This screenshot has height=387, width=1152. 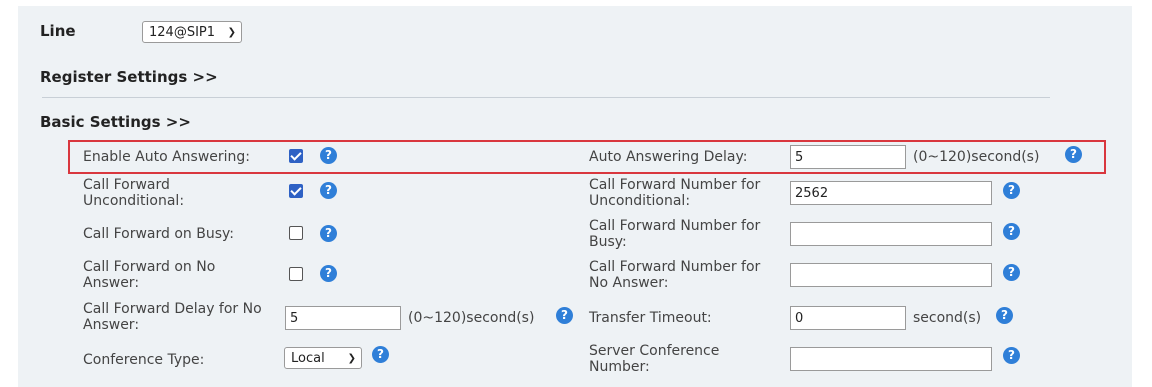 I want to click on server-conference-number-label-1: Server Conference, so click(x=654, y=351).